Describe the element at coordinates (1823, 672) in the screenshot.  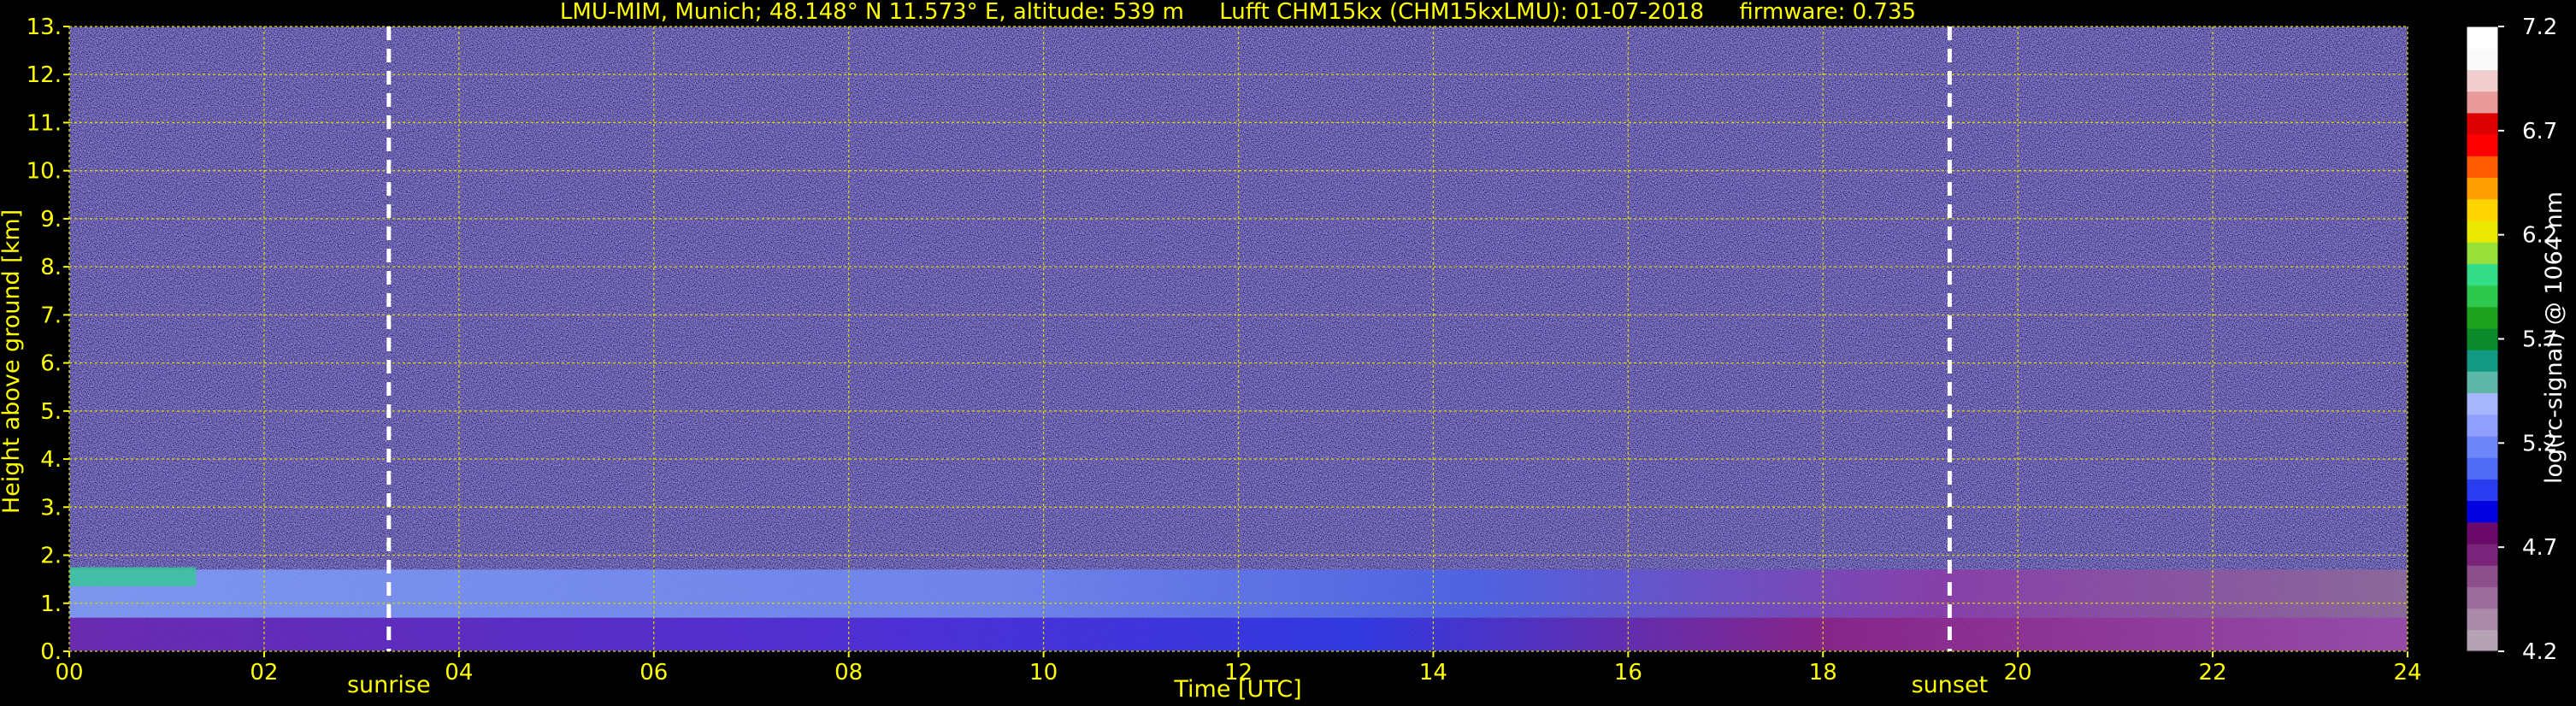
I see `x-tick-label: 18` at that location.